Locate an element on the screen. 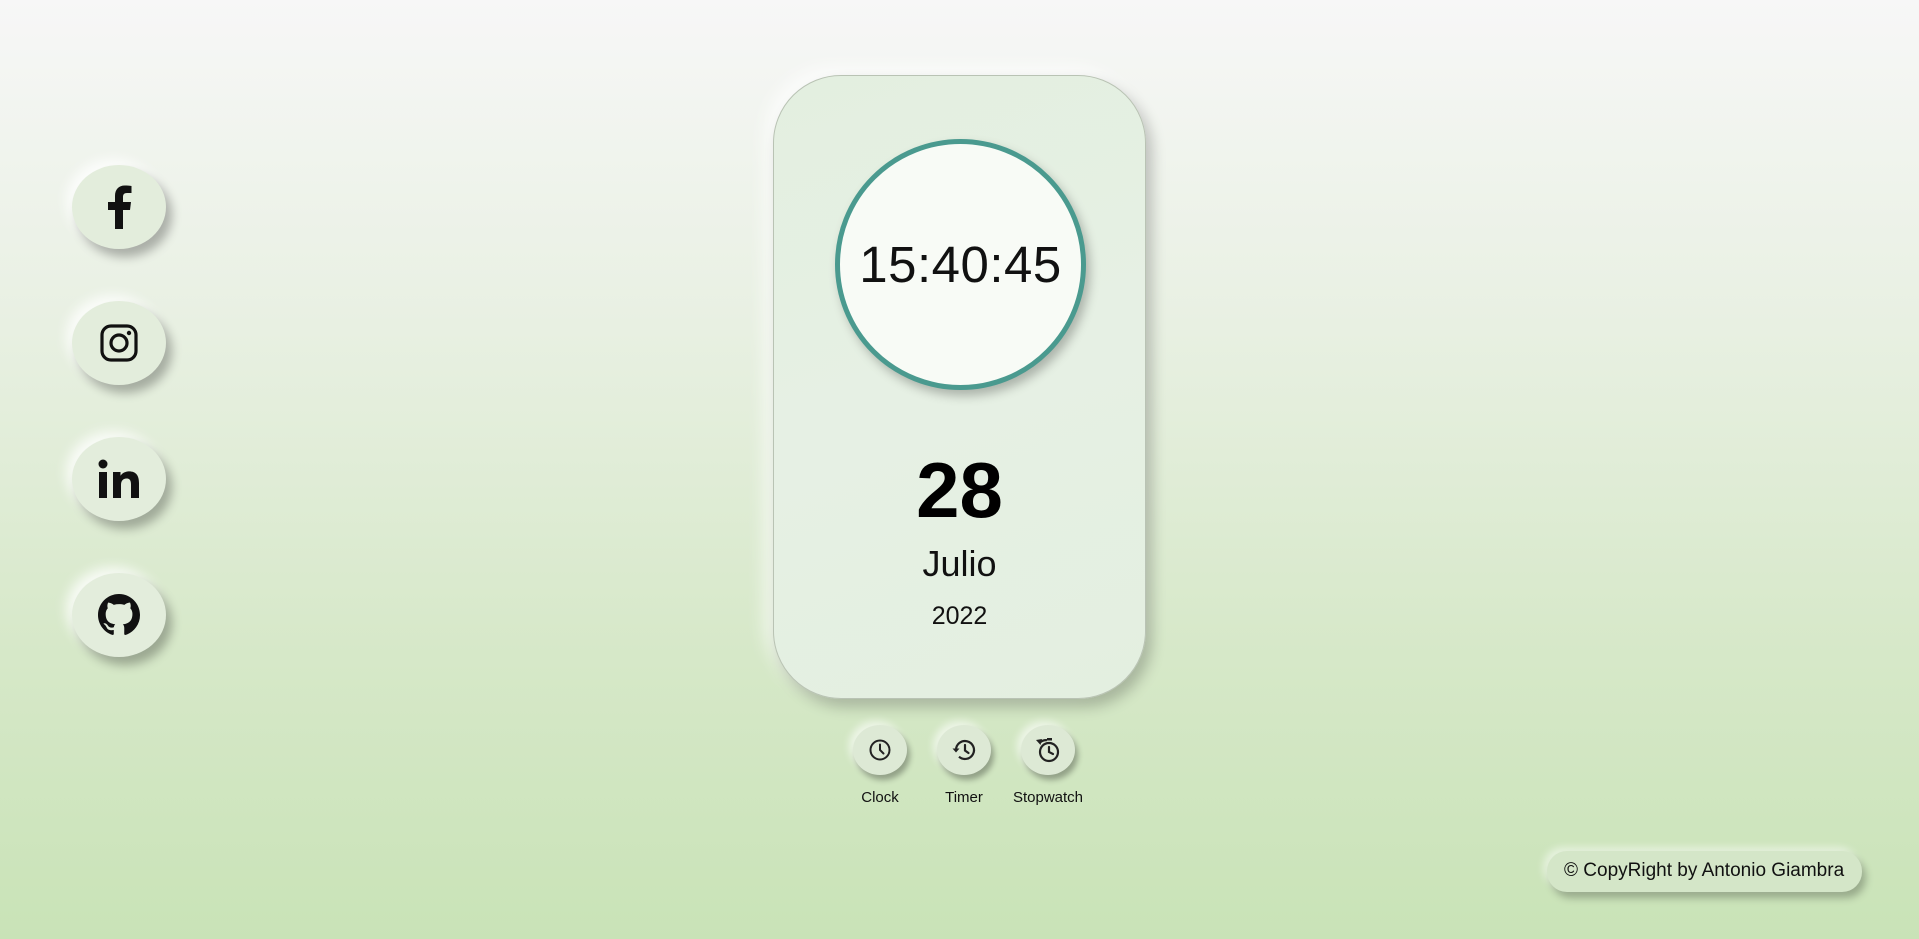 This screenshot has height=939, width=1919. history-icon is located at coordinates (964, 750).